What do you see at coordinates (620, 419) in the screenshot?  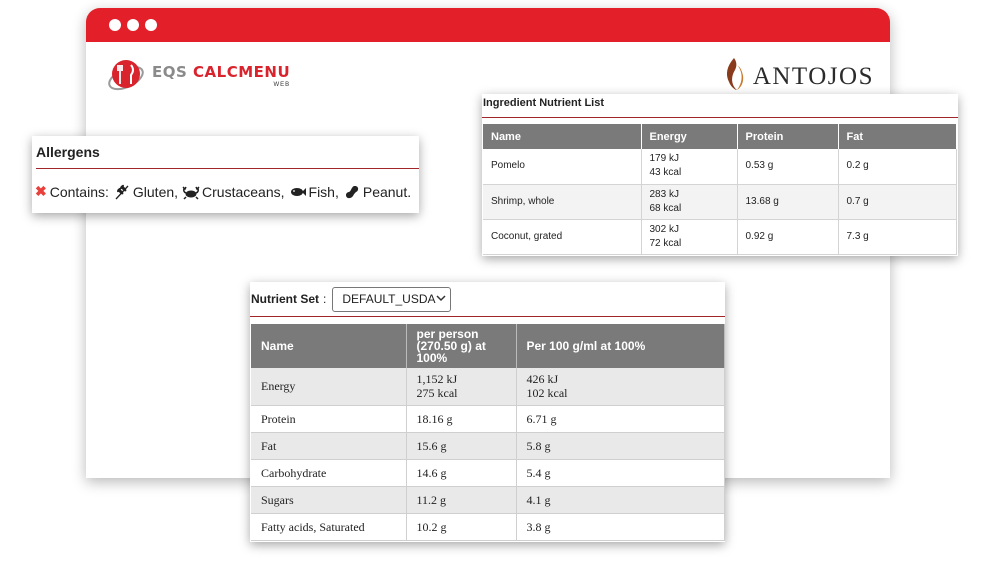 I see `cell-per-100: 6.71 g` at bounding box center [620, 419].